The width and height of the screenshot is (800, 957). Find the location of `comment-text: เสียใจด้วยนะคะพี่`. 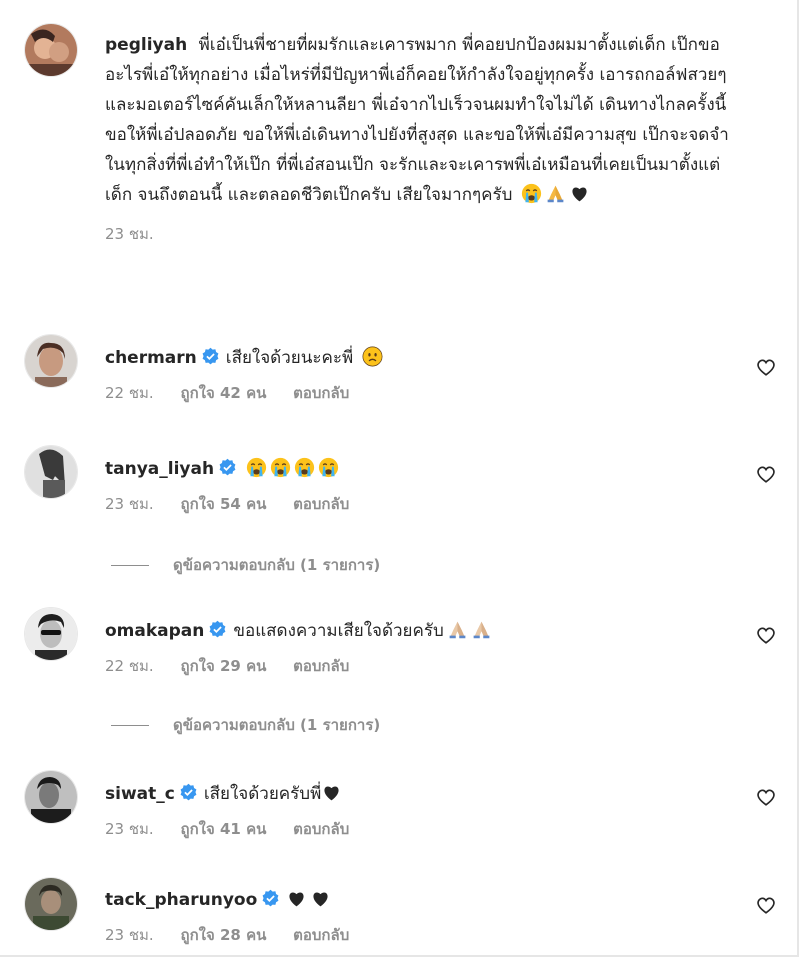

comment-text: เสียใจด้วยนะคะพี่ is located at coordinates (289, 358).